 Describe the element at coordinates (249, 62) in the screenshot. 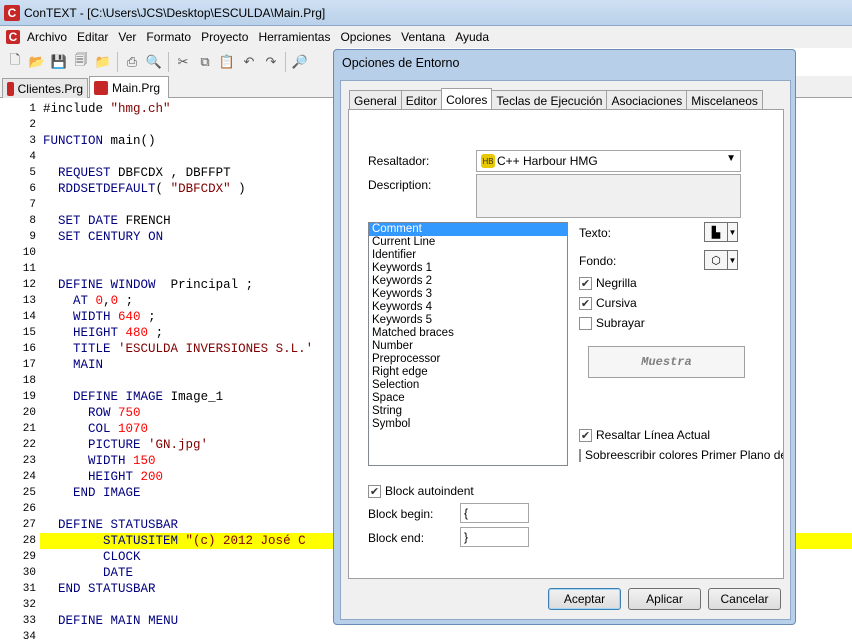

I see `undo-icon: ↶` at that location.